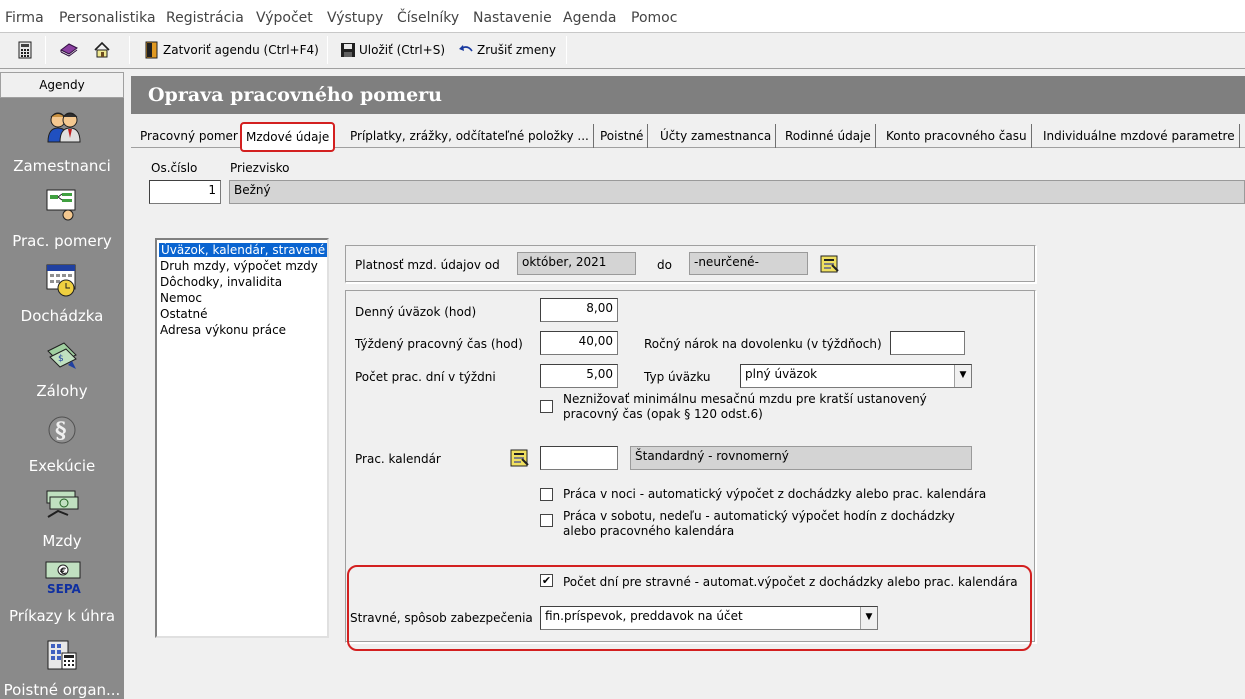 The height and width of the screenshot is (699, 1245). What do you see at coordinates (677, 377) in the screenshot?
I see `typ-uvazku-label: Typ úväzku` at bounding box center [677, 377].